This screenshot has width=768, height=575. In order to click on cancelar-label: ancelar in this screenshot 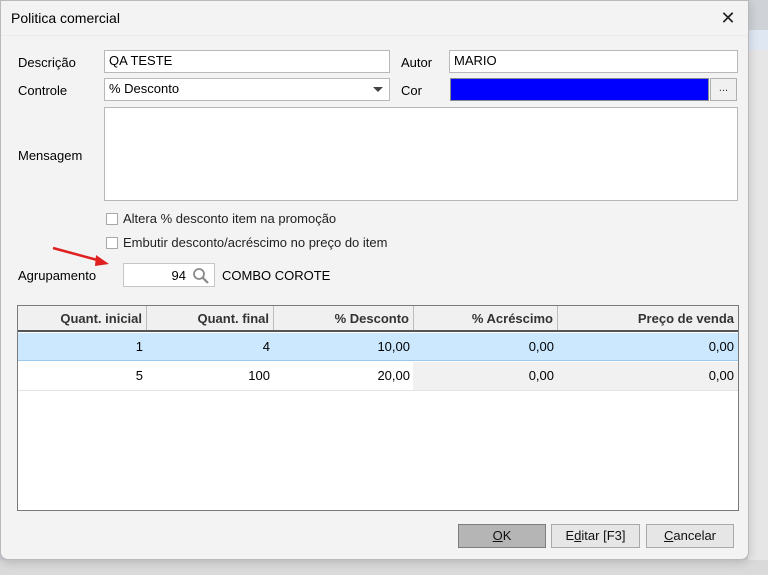, I will do `click(695, 535)`.